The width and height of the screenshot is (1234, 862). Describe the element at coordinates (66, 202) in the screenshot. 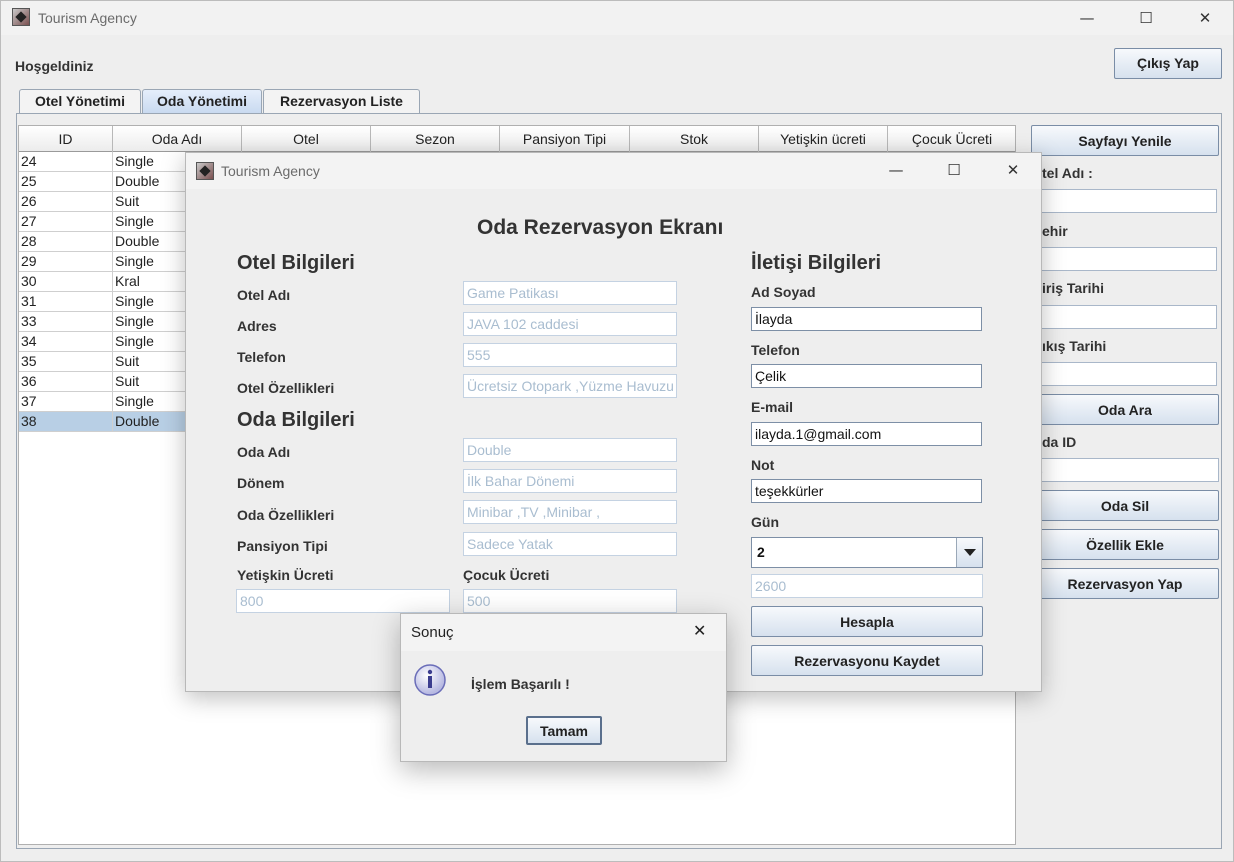

I see `table-cell: 26` at that location.